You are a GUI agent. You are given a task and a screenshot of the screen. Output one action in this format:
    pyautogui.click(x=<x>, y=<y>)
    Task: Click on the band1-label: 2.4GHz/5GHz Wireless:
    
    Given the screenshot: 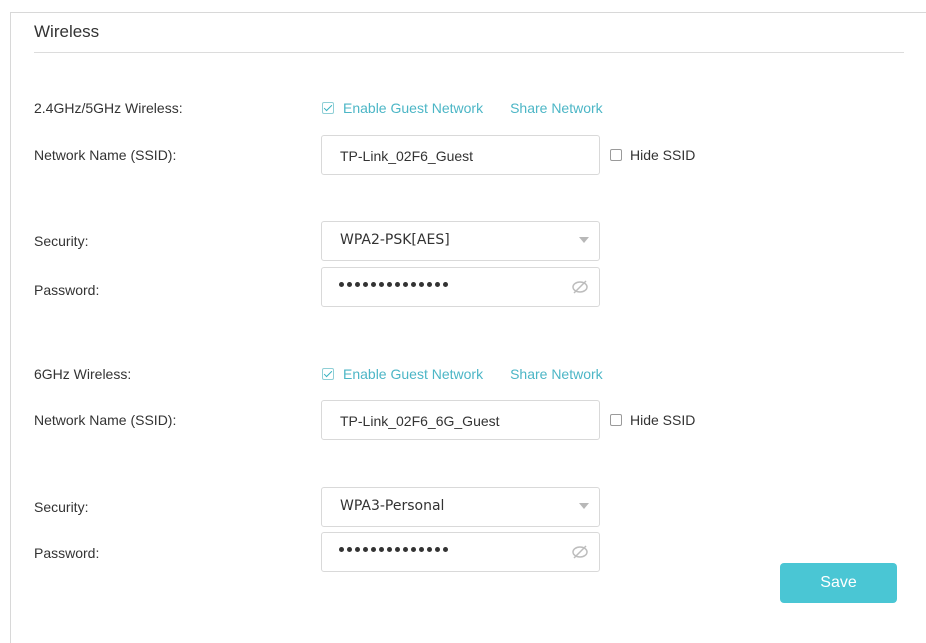 What is the action you would take?
    pyautogui.click(x=108, y=108)
    